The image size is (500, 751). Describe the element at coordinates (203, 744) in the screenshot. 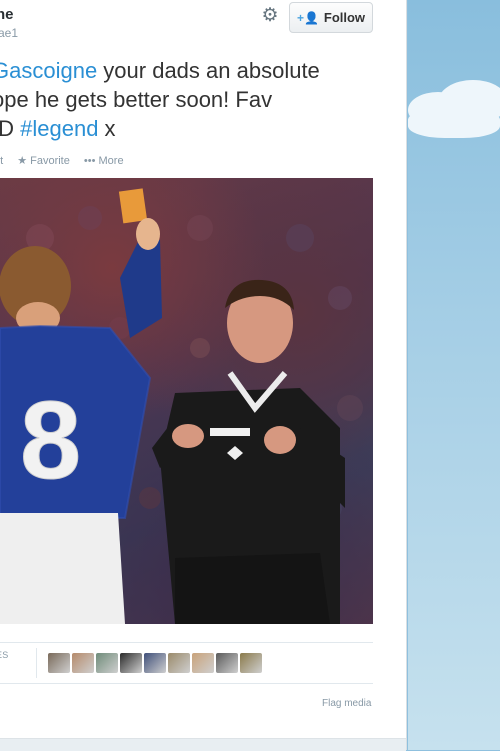

I see `footer-strip` at that location.